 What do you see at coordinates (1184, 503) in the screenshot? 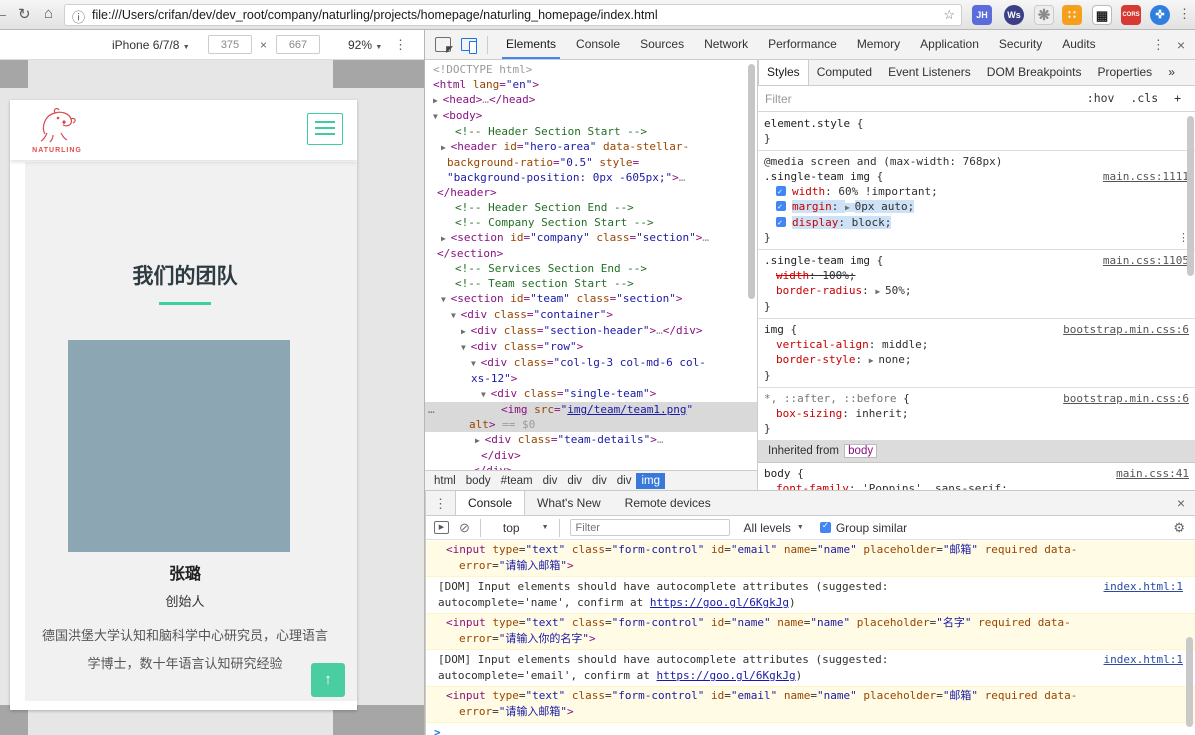
I see `drawer-close-icon: ×` at bounding box center [1184, 503].